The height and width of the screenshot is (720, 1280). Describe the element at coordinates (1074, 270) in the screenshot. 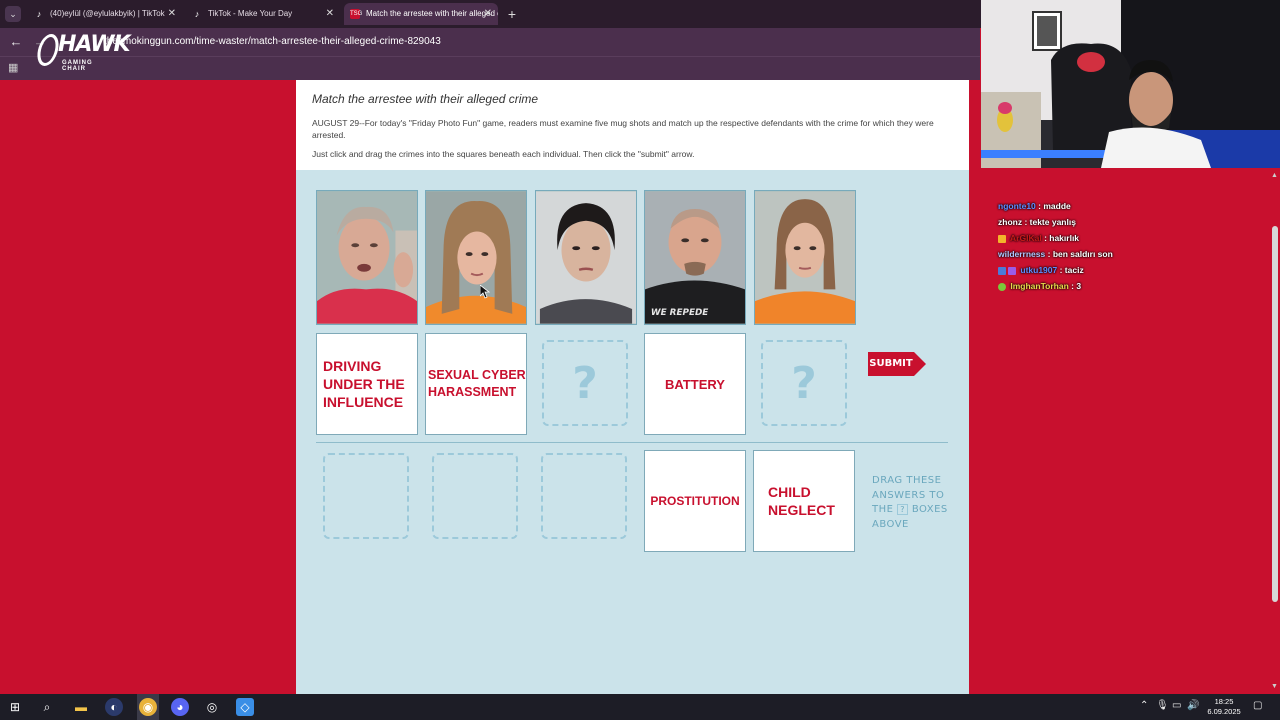

I see `chat-text: taciz` at that location.